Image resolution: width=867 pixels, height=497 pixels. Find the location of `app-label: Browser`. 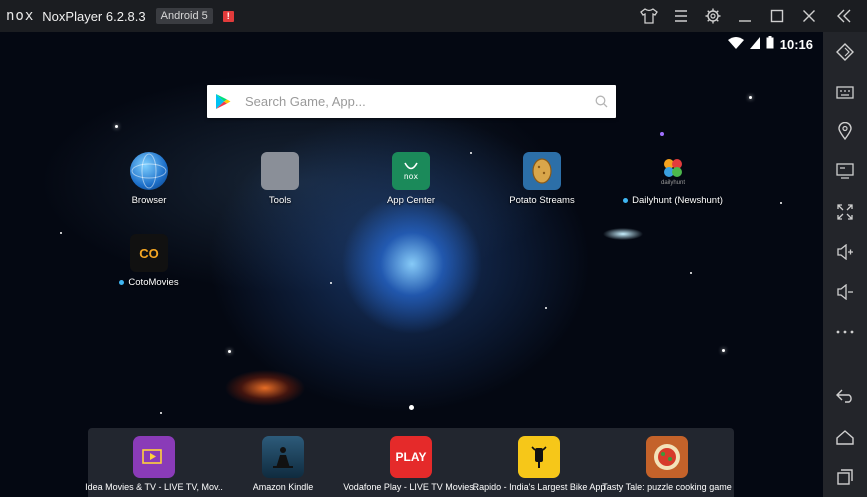

app-label: Browser is located at coordinates (149, 200).